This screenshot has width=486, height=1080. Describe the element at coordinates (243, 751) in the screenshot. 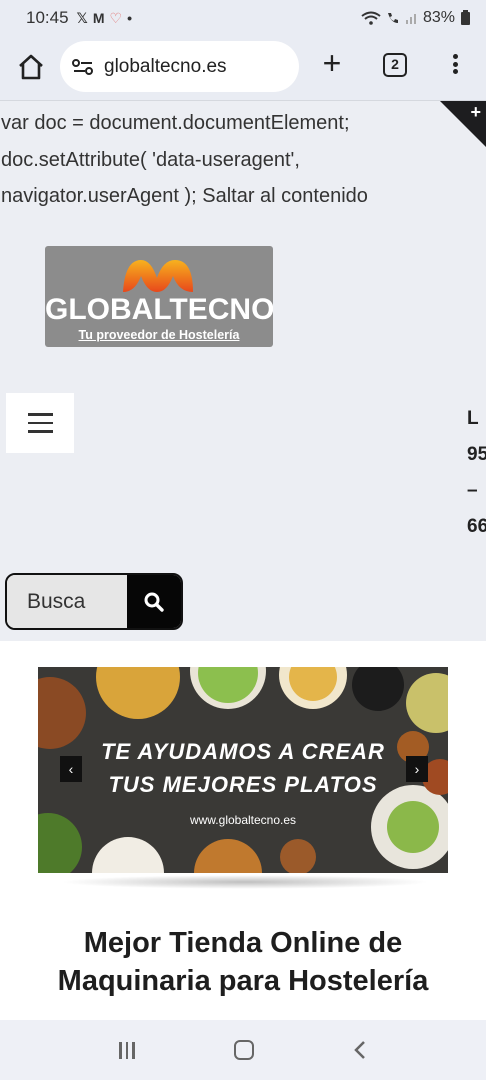

I see `banner-line1: TE AYUDAMOS A CREAR` at that location.